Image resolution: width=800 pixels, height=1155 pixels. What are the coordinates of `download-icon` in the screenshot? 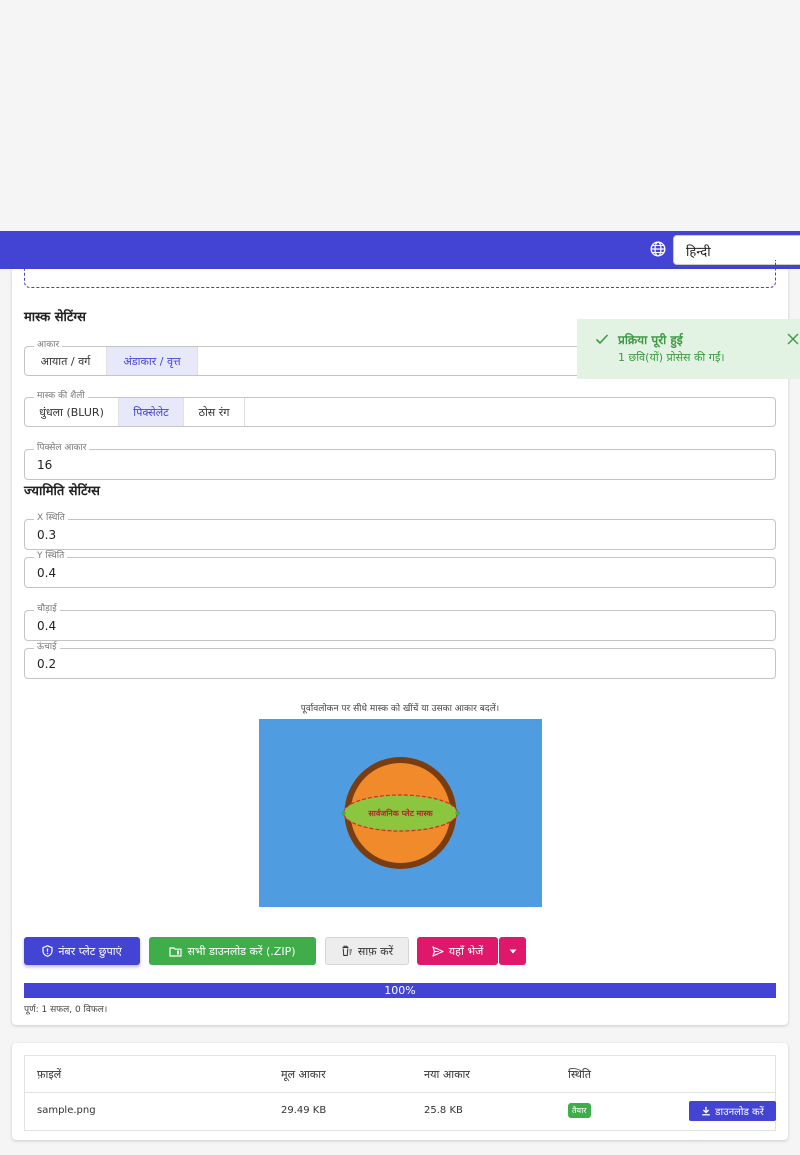 It's located at (706, 1111).